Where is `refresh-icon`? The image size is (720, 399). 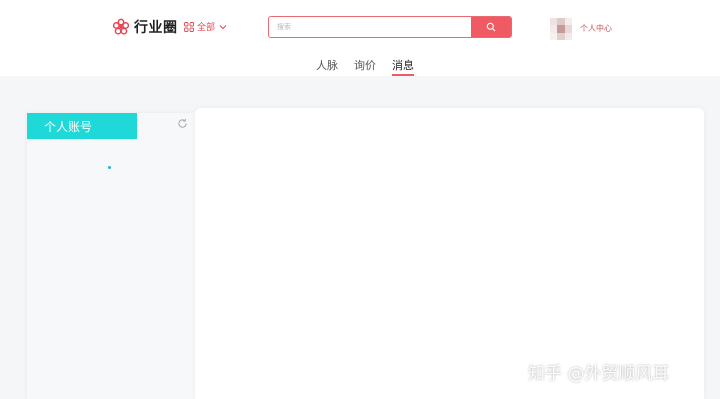
refresh-icon is located at coordinates (182, 123).